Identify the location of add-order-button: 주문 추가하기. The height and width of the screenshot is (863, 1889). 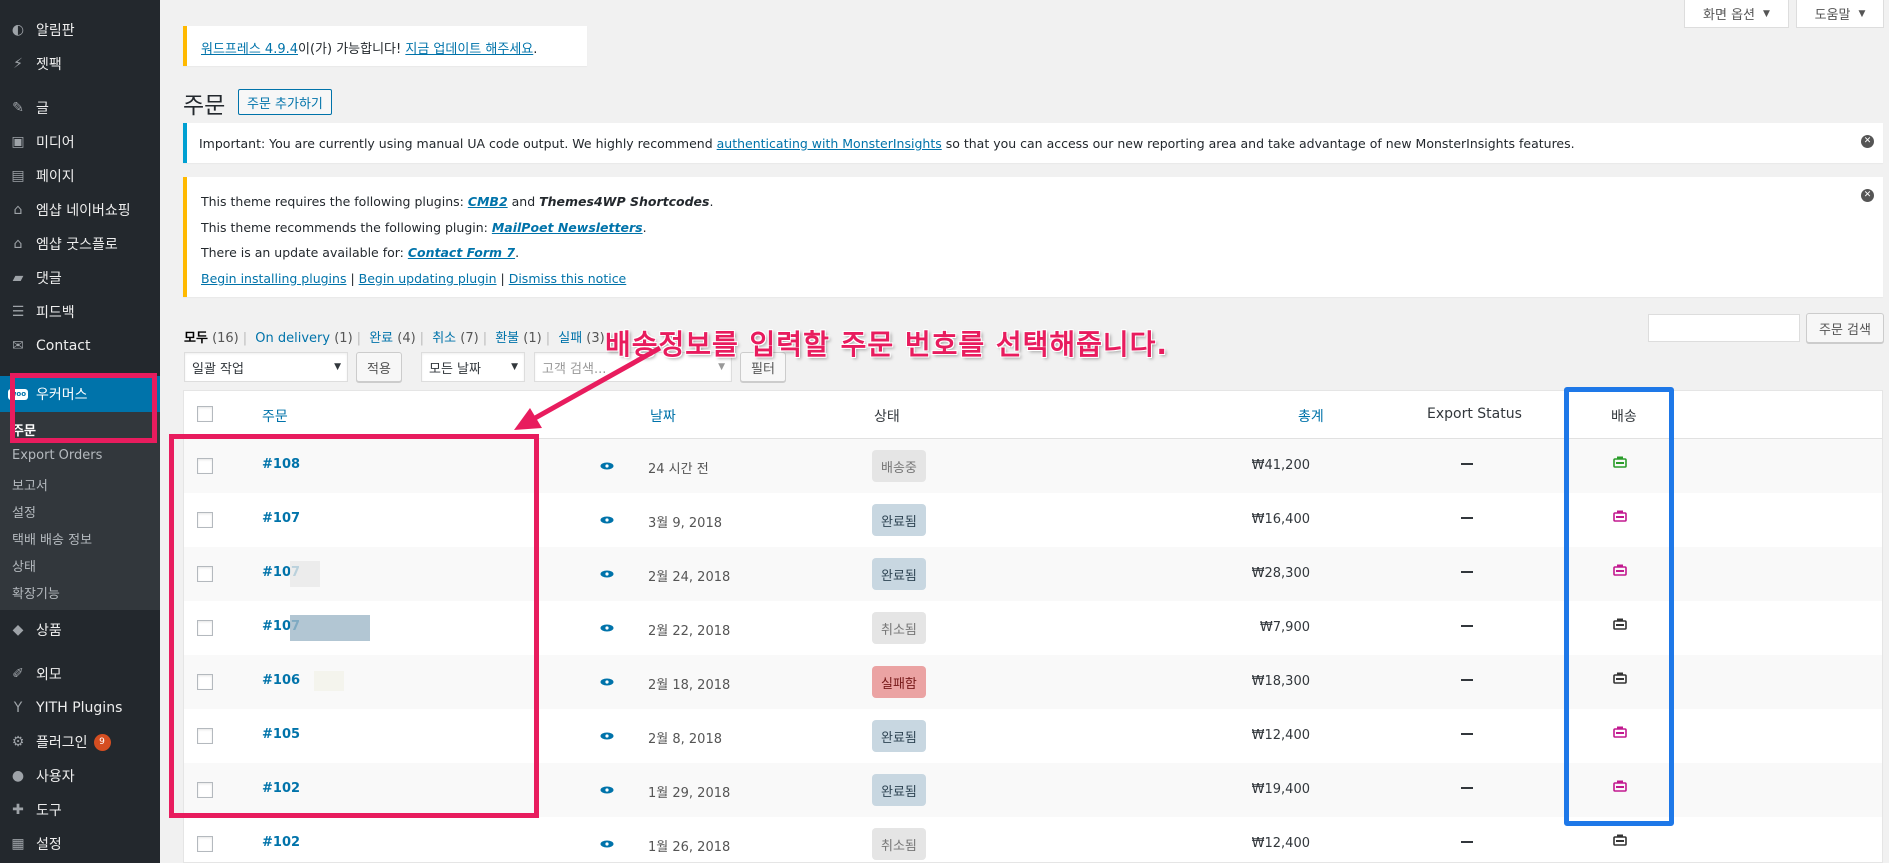
(285, 102).